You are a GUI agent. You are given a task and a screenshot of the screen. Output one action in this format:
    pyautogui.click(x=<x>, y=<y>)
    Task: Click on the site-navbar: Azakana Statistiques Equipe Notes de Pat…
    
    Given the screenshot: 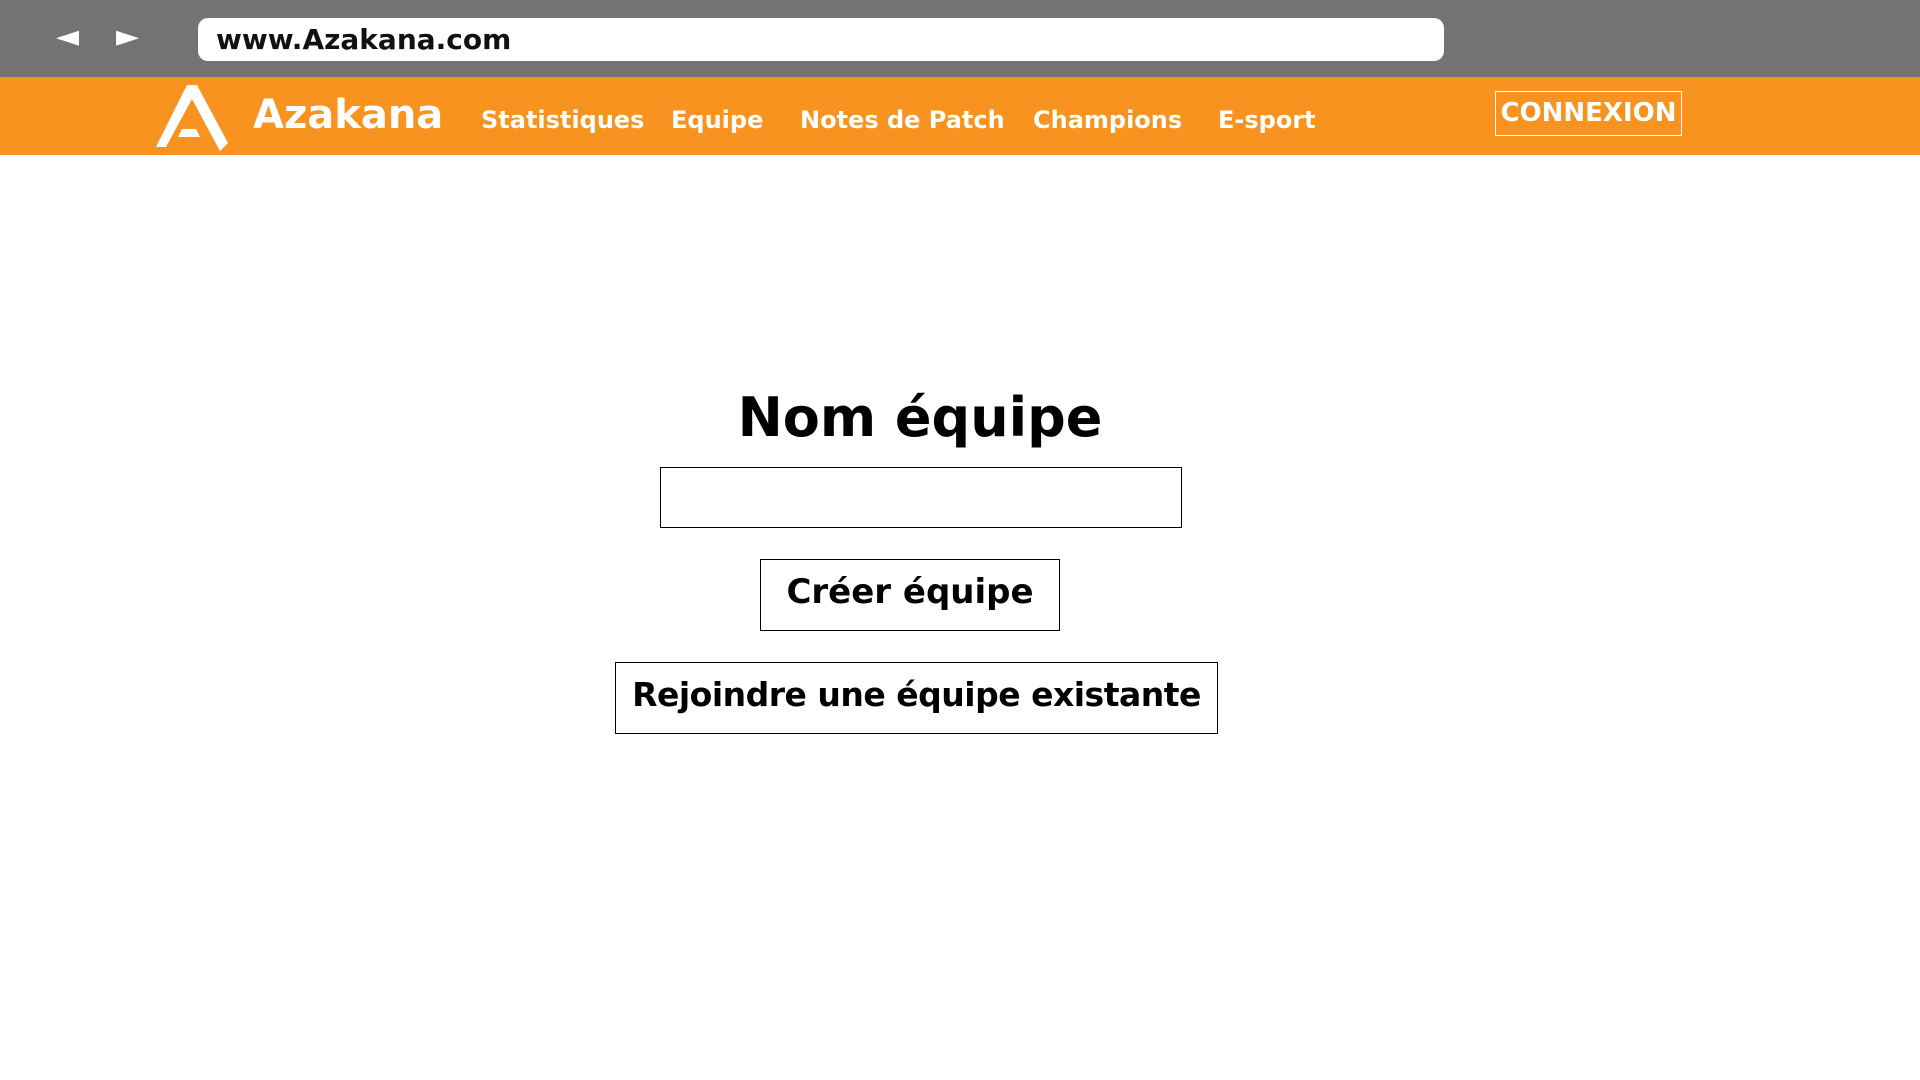 What is the action you would take?
    pyautogui.click(x=960, y=116)
    